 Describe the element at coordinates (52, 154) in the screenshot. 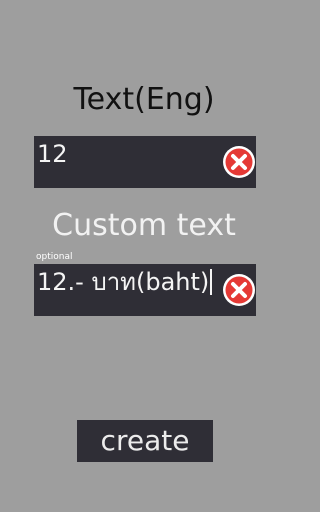

I see `text-eng-input-value: 12` at that location.